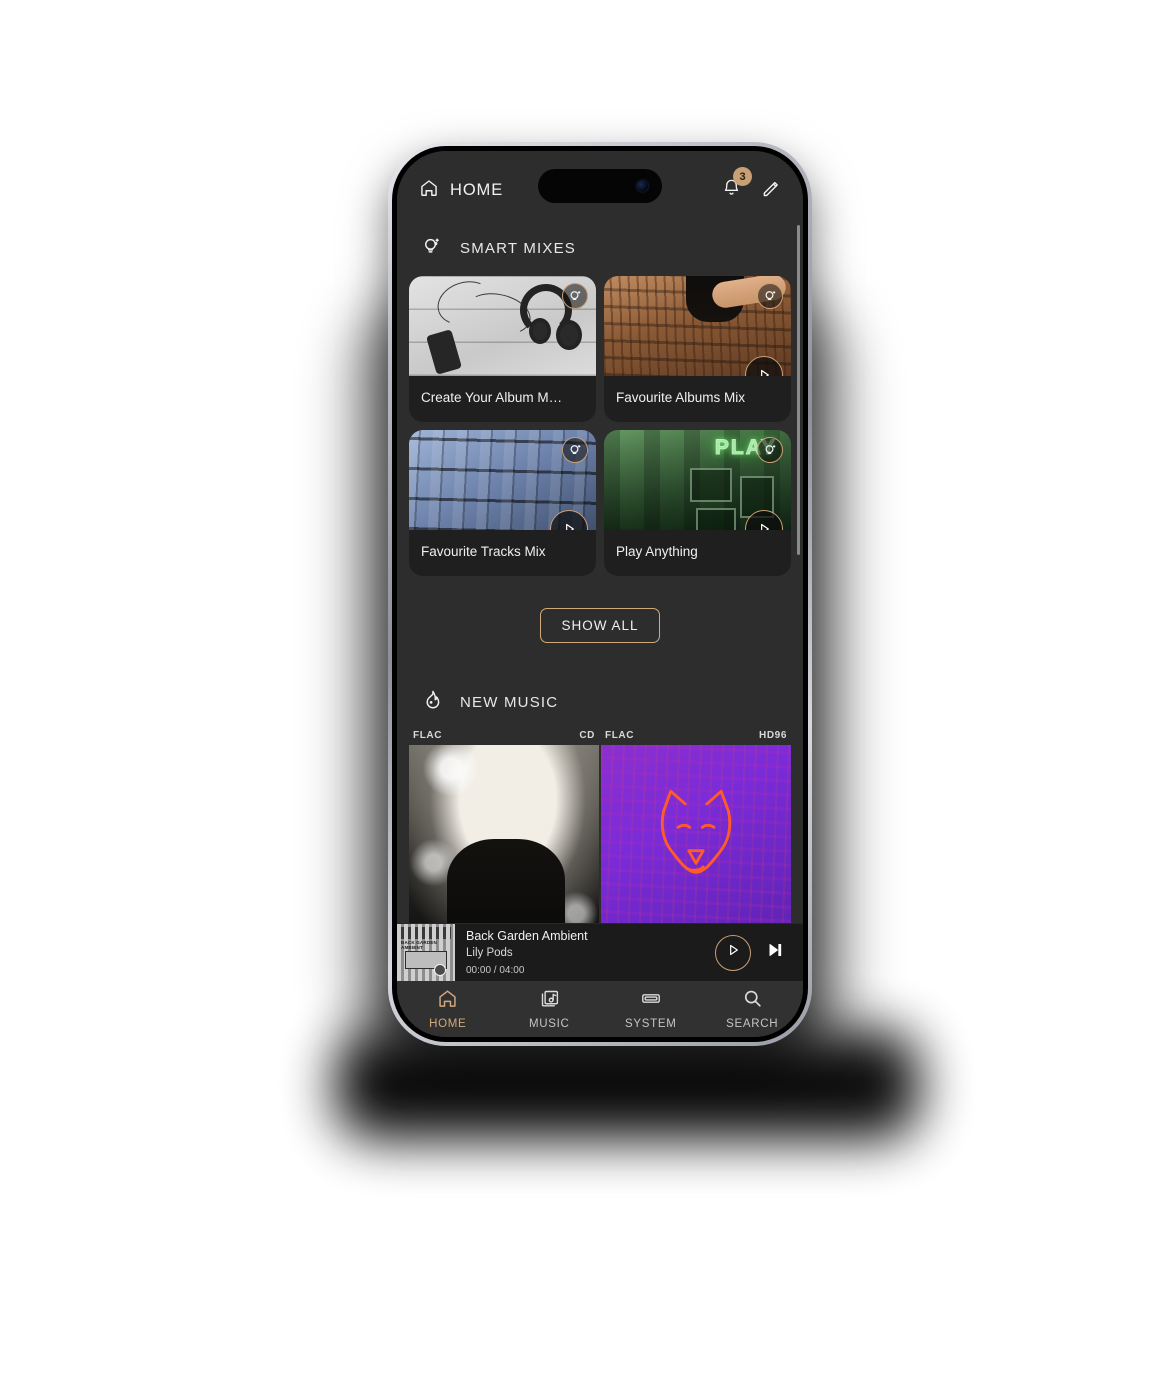 The image size is (1175, 1374). I want to click on tab-search: SEARCH, so click(753, 1009).